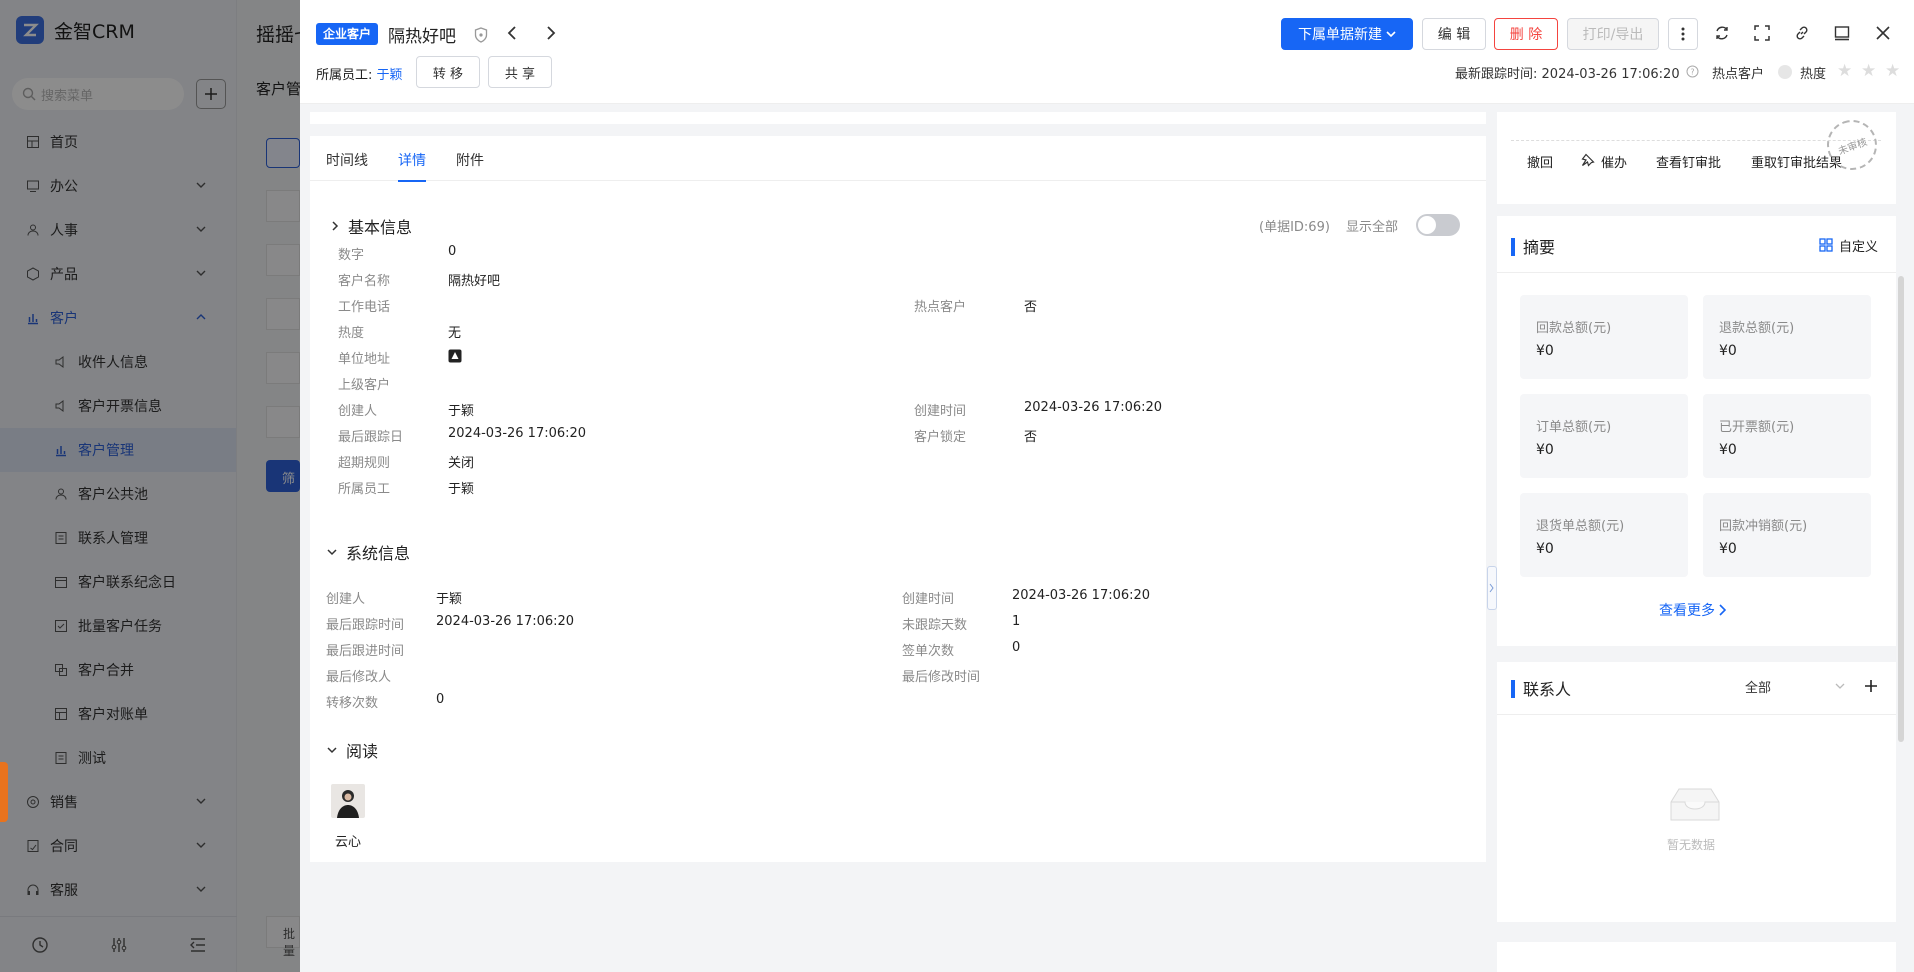 Image resolution: width=1914 pixels, height=972 pixels. Describe the element at coordinates (1826, 245) in the screenshot. I see `grid-icon` at that location.